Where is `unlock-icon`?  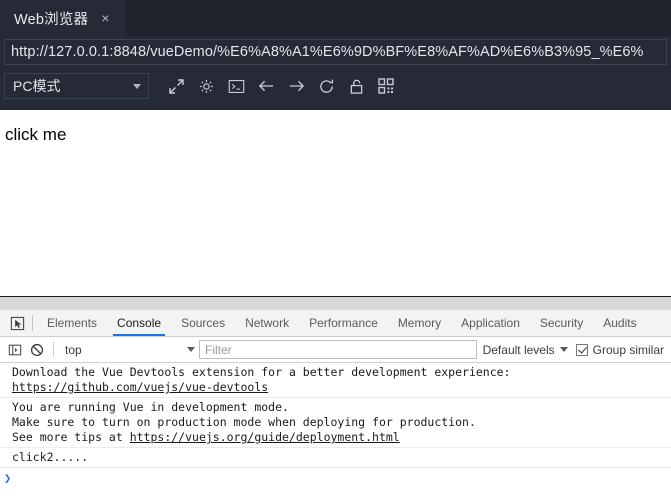
unlock-icon is located at coordinates (356, 86).